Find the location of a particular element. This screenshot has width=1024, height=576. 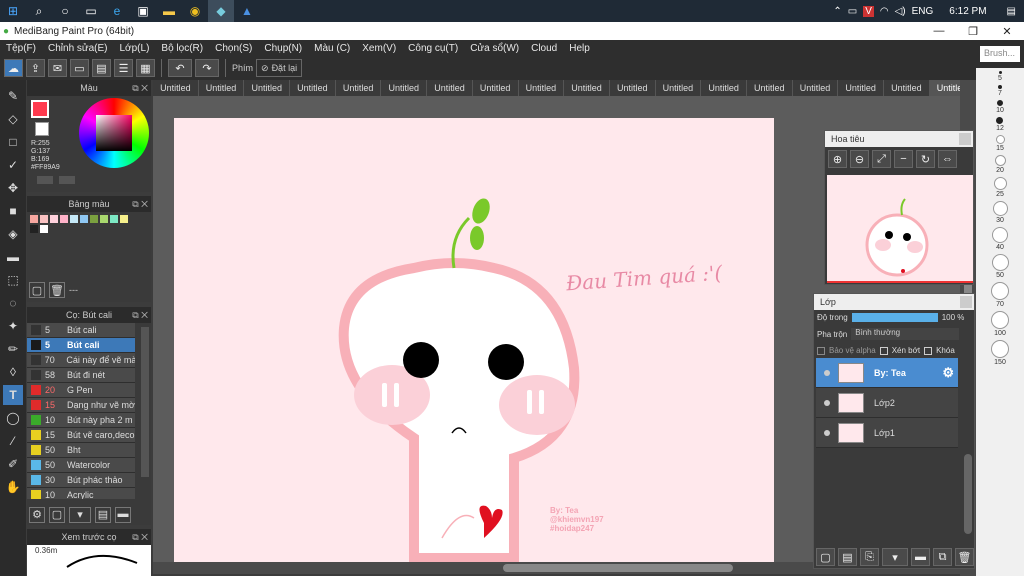

fill-rect-tool-icon: ■ is located at coordinates (13, 211).